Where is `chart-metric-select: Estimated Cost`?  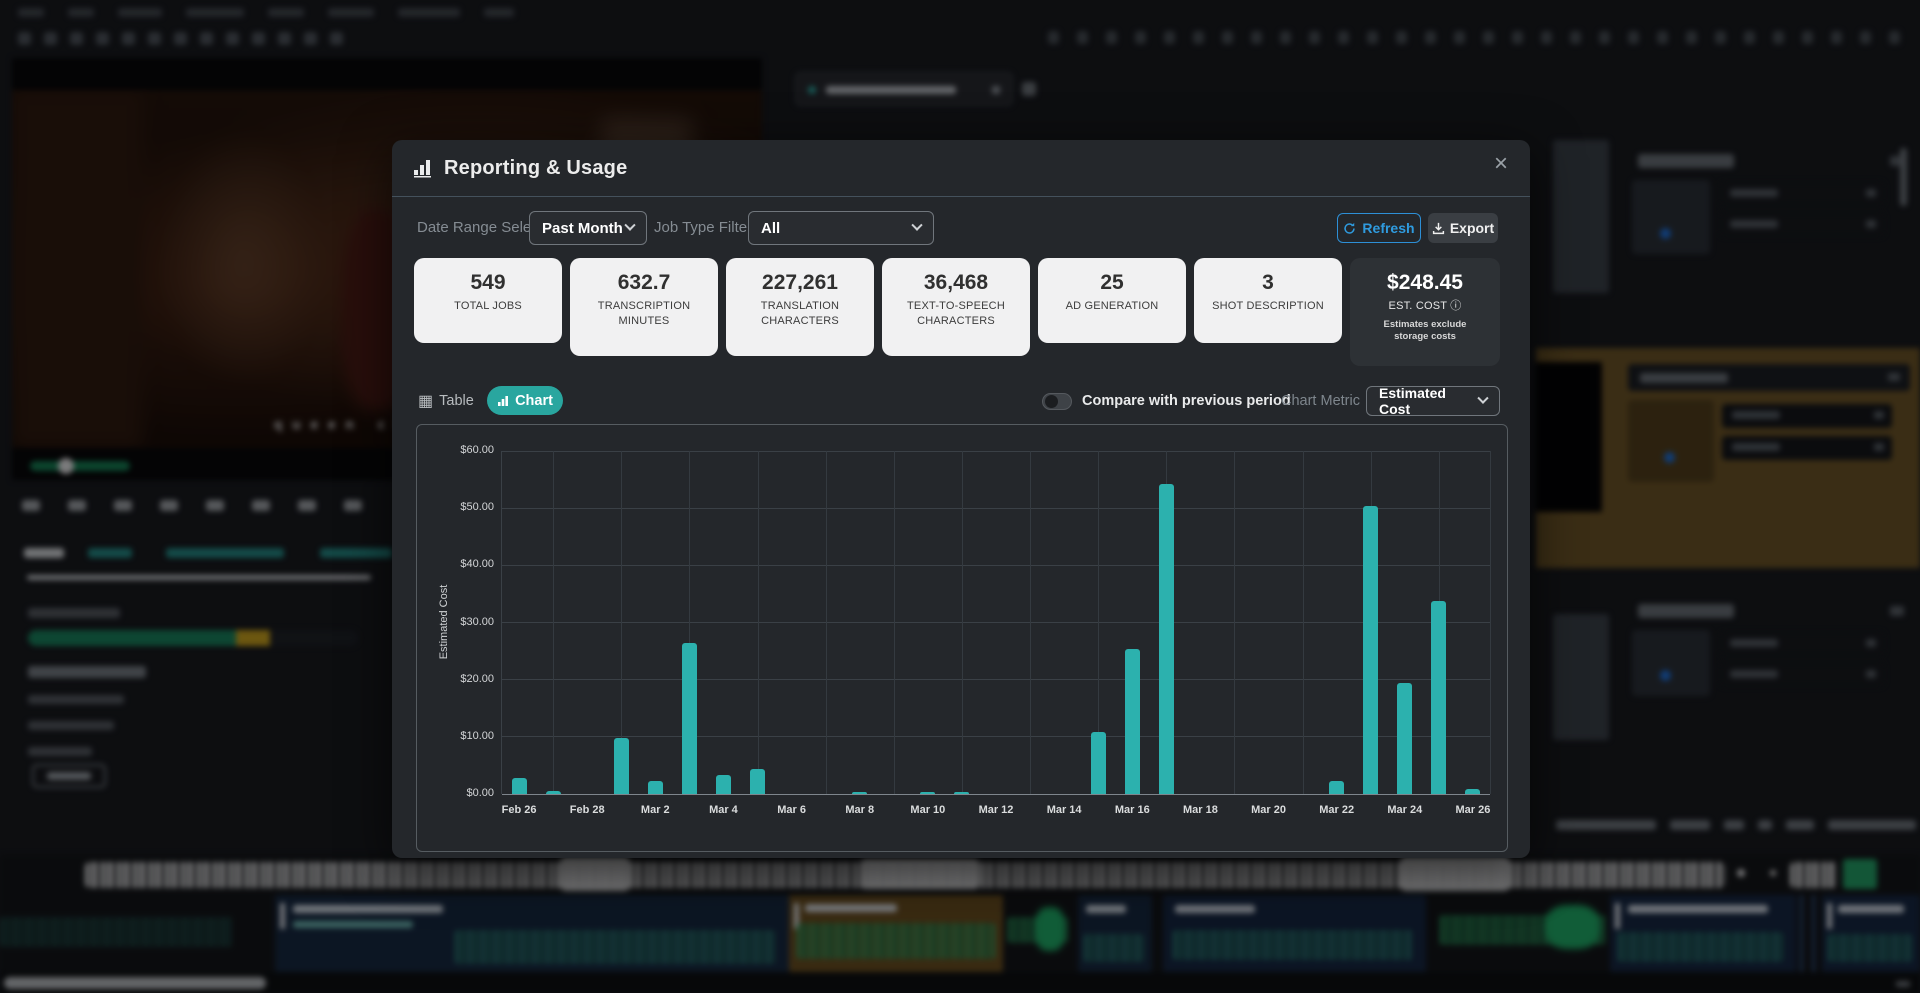 chart-metric-select: Estimated Cost is located at coordinates (1433, 401).